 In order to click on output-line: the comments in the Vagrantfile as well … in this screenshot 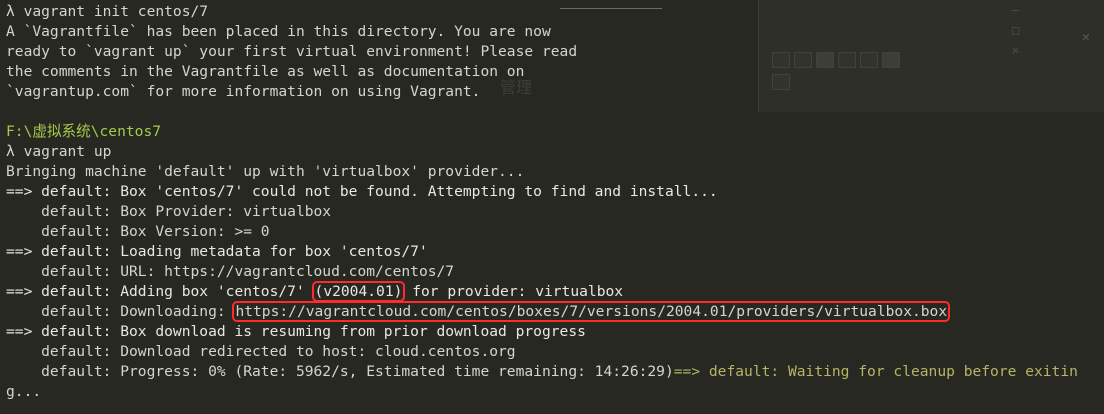, I will do `click(265, 71)`.